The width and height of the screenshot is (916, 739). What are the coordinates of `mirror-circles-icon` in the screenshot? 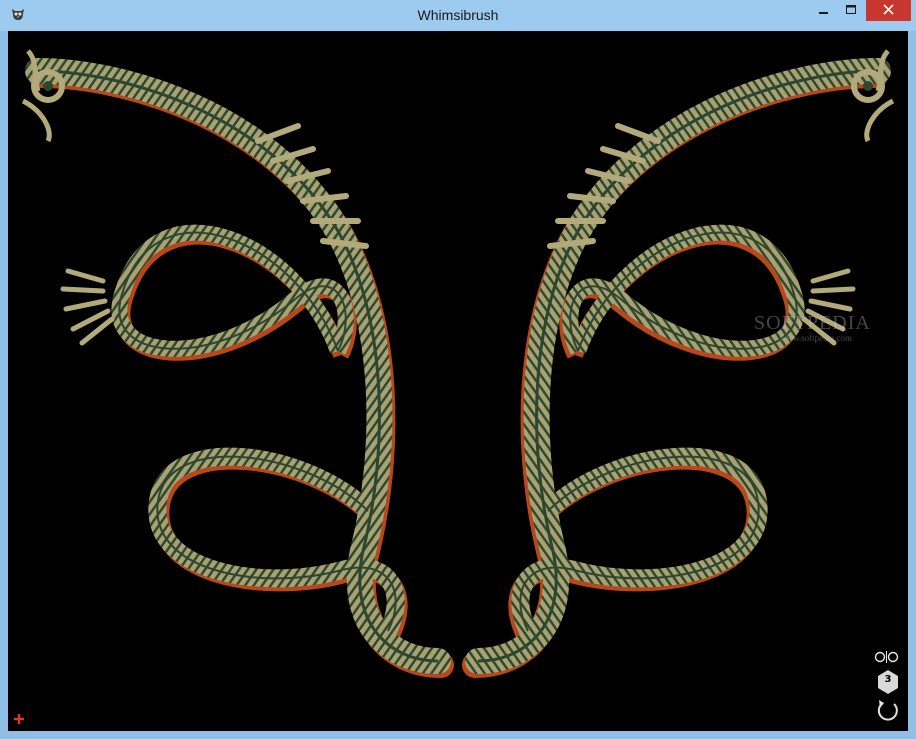 It's located at (887, 659).